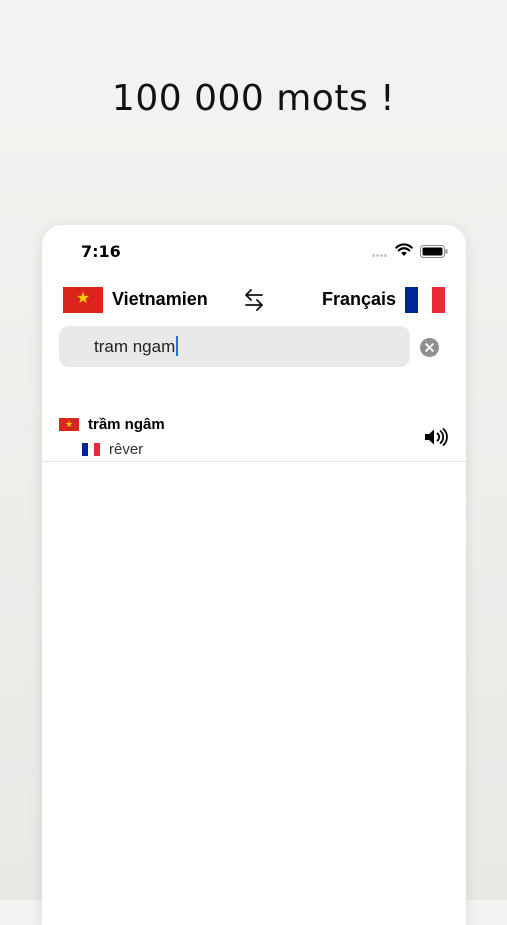 The height and width of the screenshot is (925, 507). I want to click on result-translation: rêver, so click(126, 449).